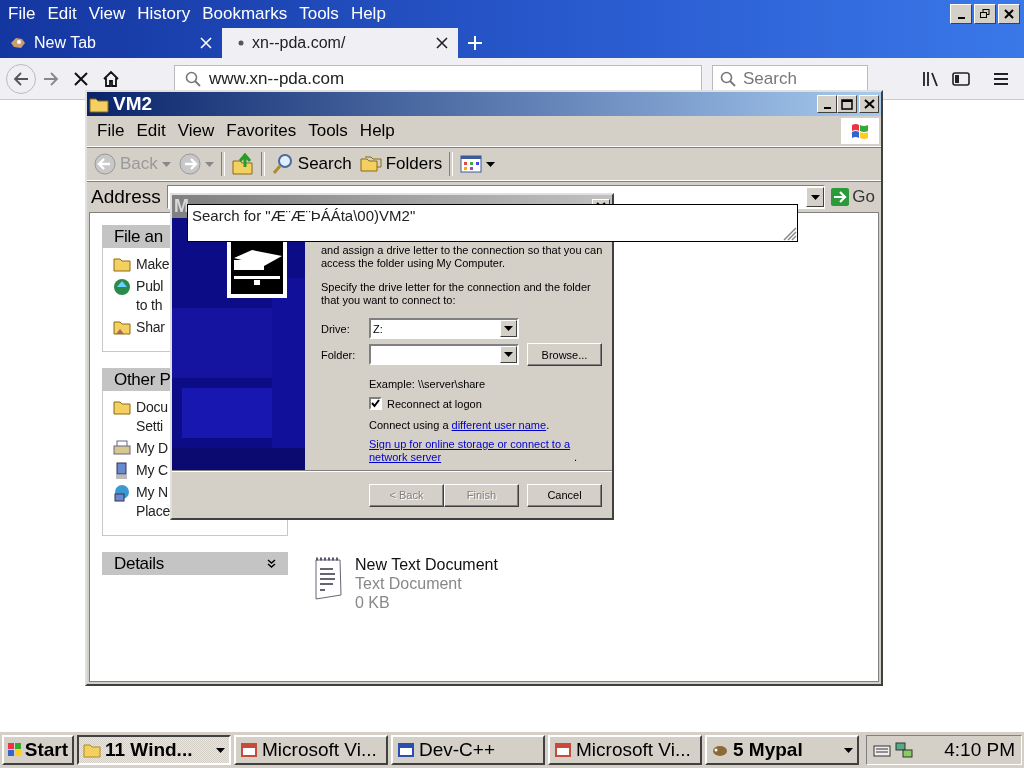 This screenshot has height=768, width=1024. Describe the element at coordinates (336, 328) in the screenshot. I see `drive-label: Drive:` at that location.